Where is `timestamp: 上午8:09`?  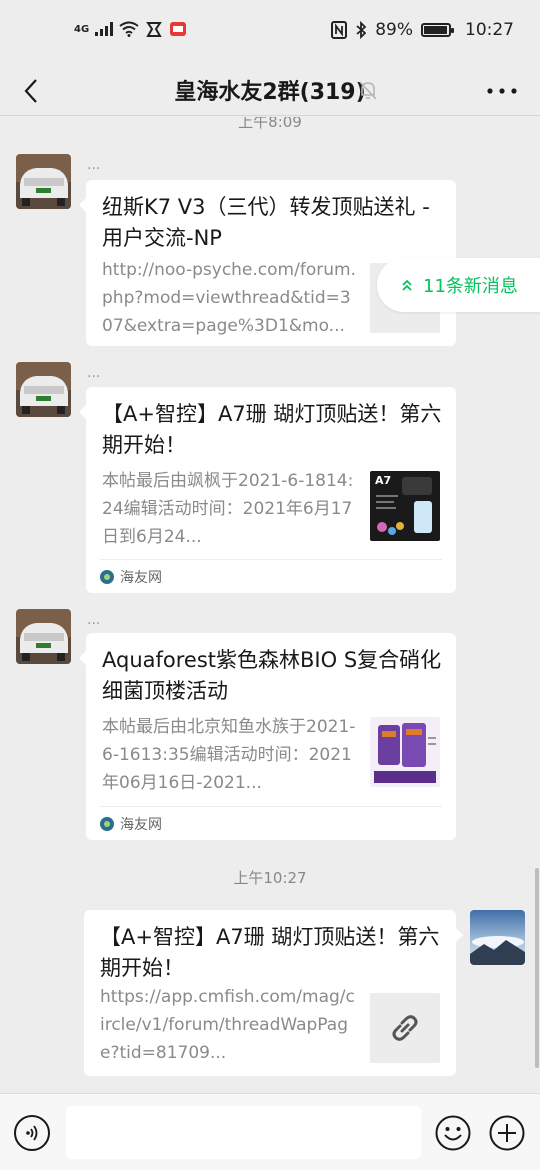 timestamp: 上午8:09 is located at coordinates (270, 124).